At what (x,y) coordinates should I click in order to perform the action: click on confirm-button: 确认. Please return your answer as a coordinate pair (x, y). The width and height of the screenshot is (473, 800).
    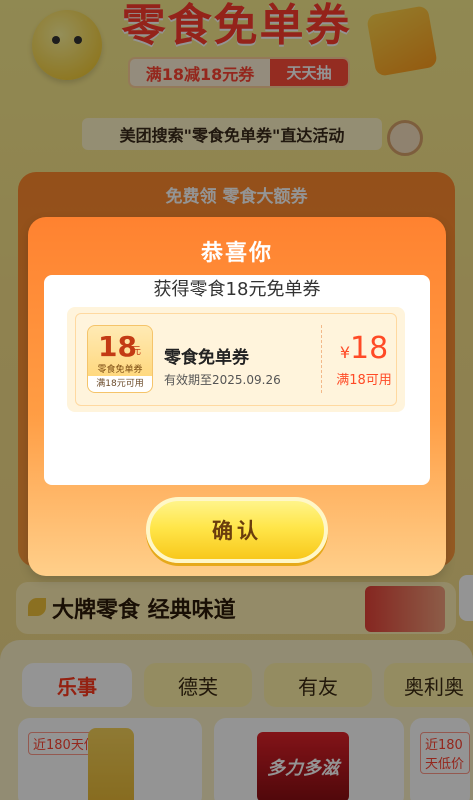
    Looking at the image, I should click on (237, 530).